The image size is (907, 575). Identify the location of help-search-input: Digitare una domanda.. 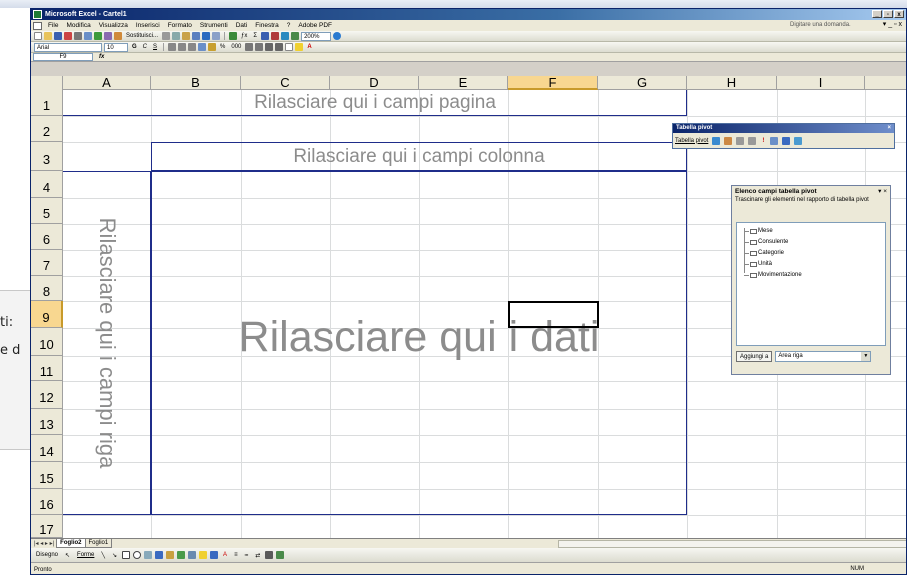
(826, 25).